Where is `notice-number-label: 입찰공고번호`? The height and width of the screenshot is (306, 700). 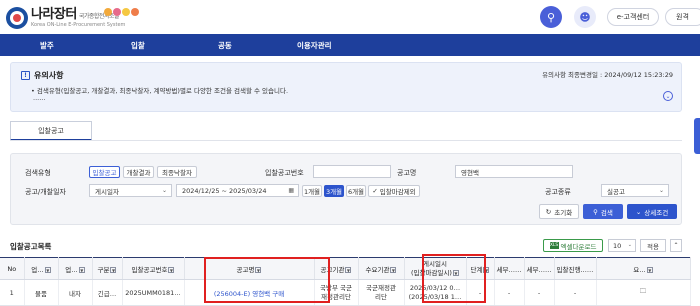
notice-number-label: 입찰공고번호 is located at coordinates (284, 173).